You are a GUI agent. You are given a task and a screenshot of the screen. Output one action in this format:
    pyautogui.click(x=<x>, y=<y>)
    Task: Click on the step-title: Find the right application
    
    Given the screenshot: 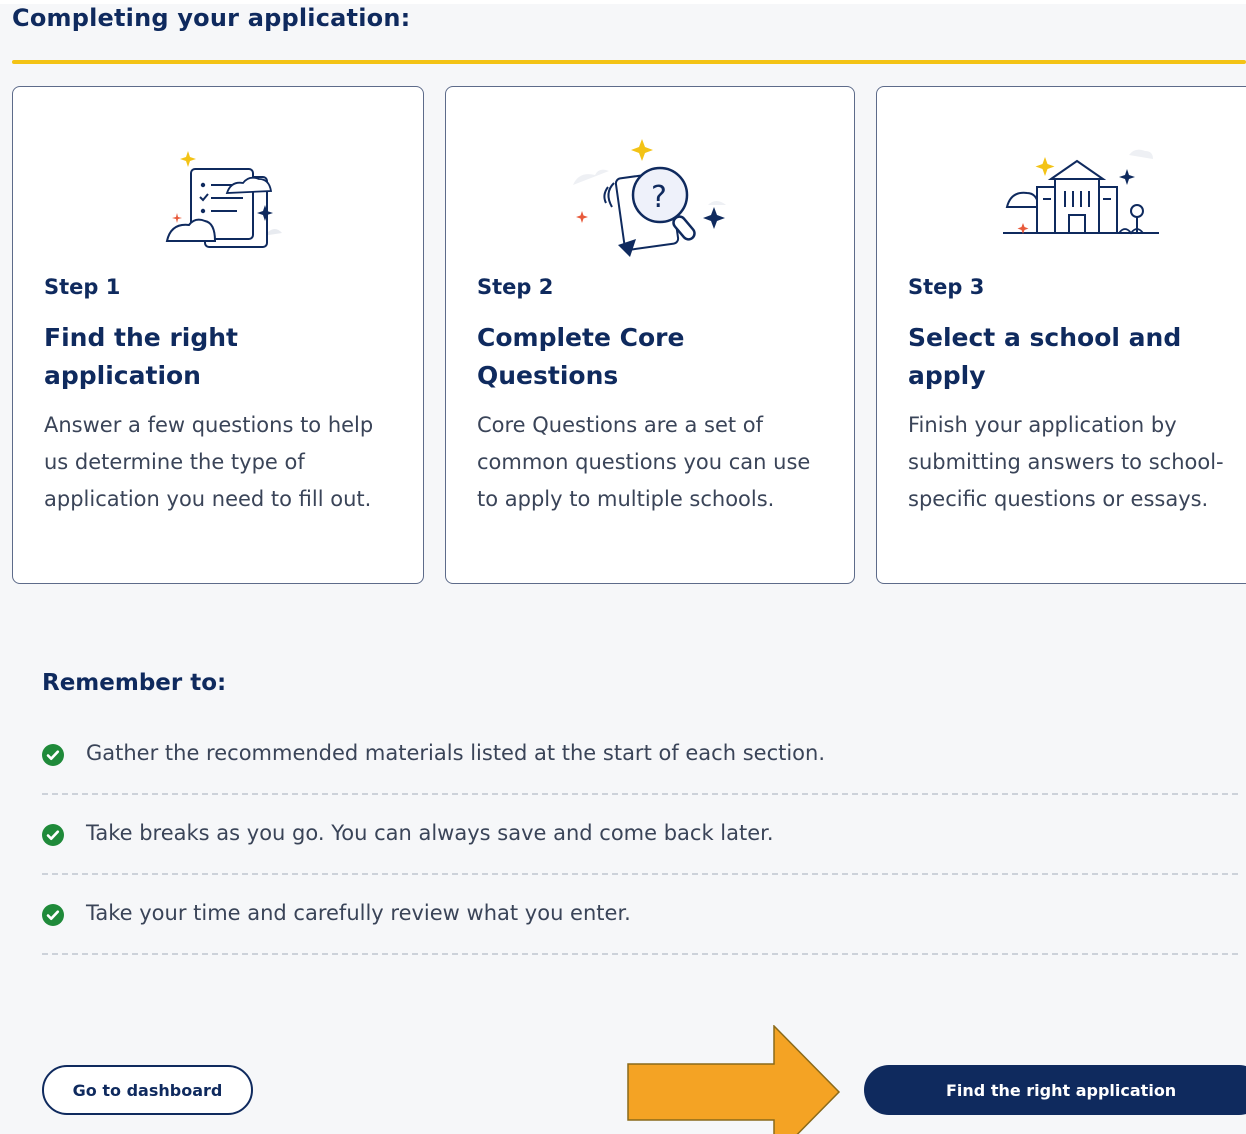 What is the action you would take?
    pyautogui.click(x=141, y=356)
    